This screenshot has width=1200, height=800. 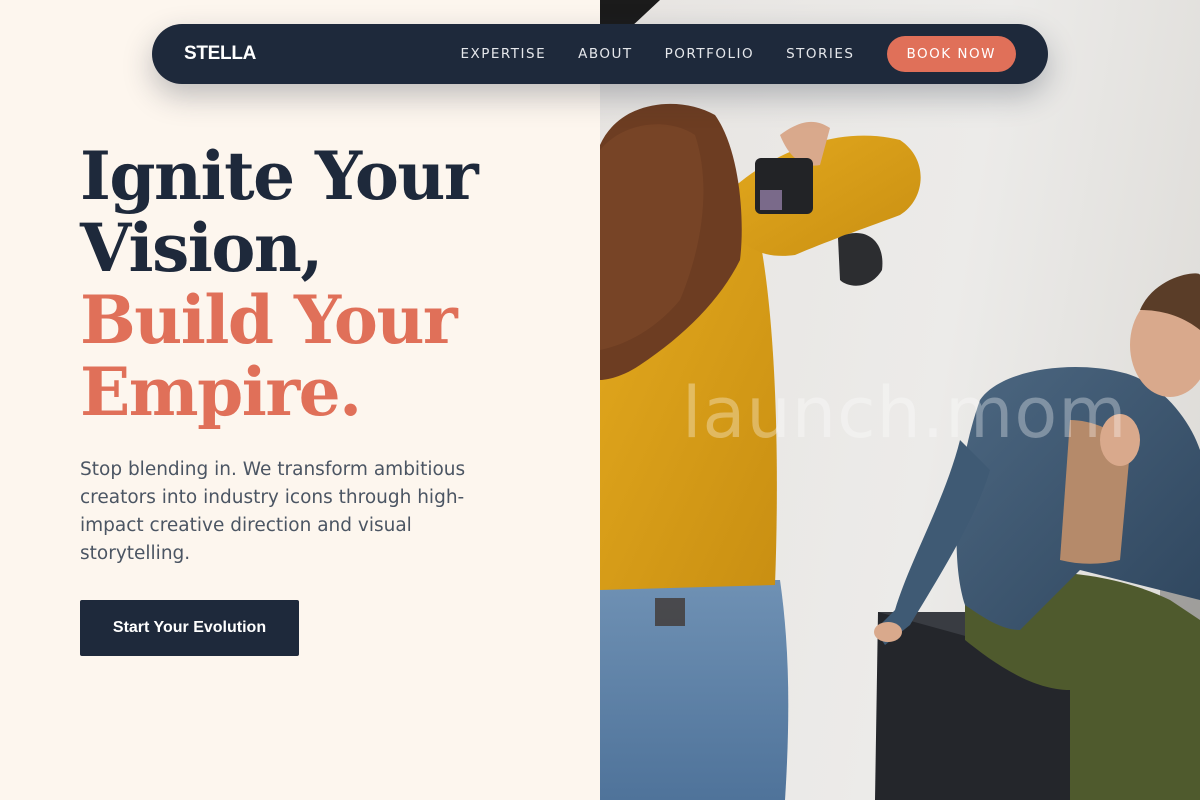 What do you see at coordinates (221, 392) in the screenshot?
I see `headline-line-4: Empire.` at bounding box center [221, 392].